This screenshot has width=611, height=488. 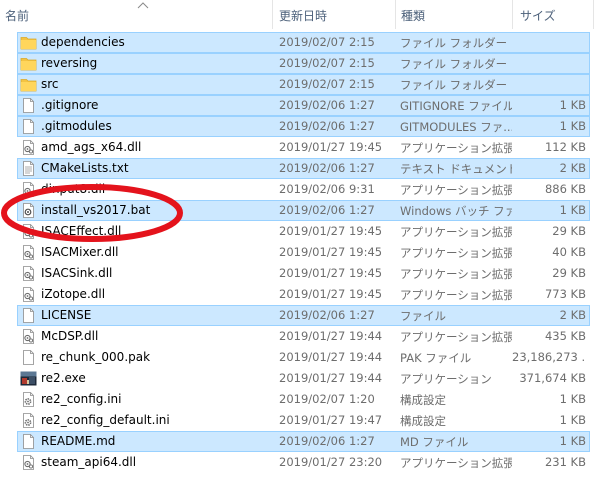 I want to click on file-name: dependencies, so click(x=83, y=42).